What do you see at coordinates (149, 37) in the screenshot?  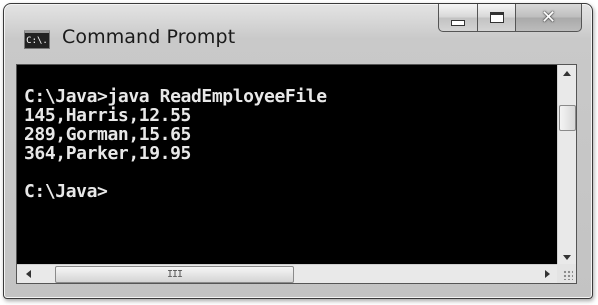 I see `window-title: Command Prompt` at bounding box center [149, 37].